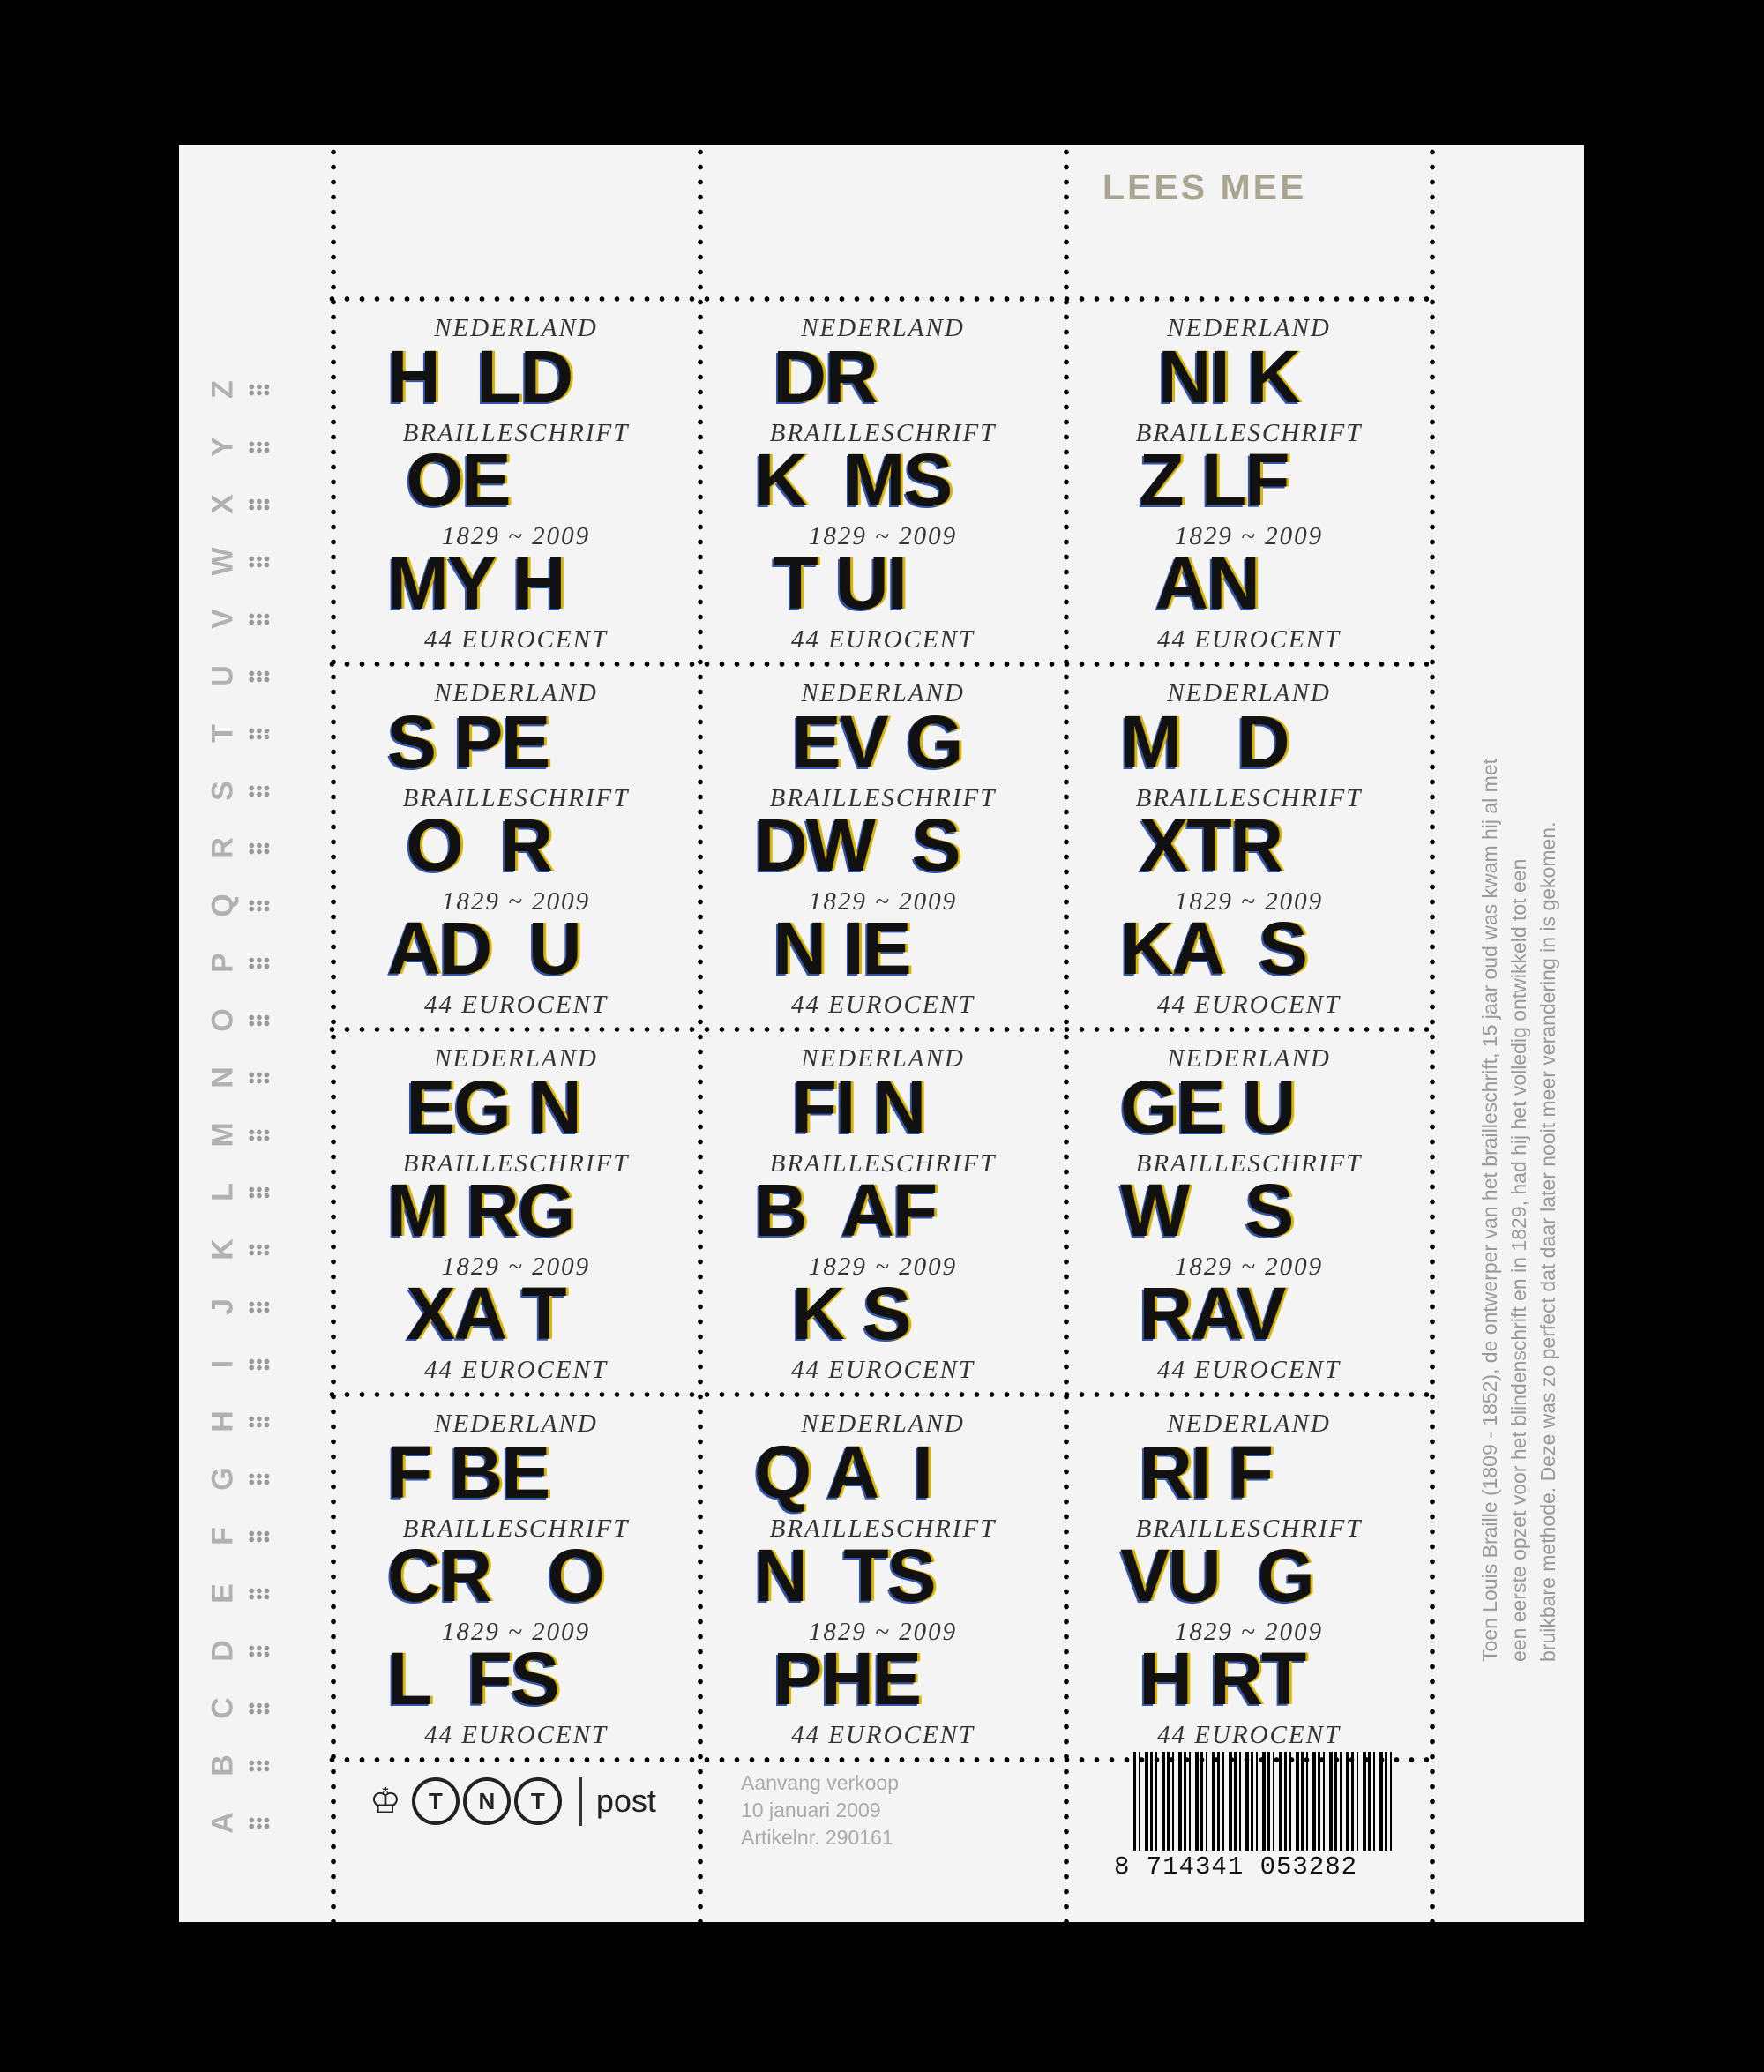 The width and height of the screenshot is (1764, 2072). What do you see at coordinates (223, 1421) in the screenshot?
I see `alphabet-letter: H` at bounding box center [223, 1421].